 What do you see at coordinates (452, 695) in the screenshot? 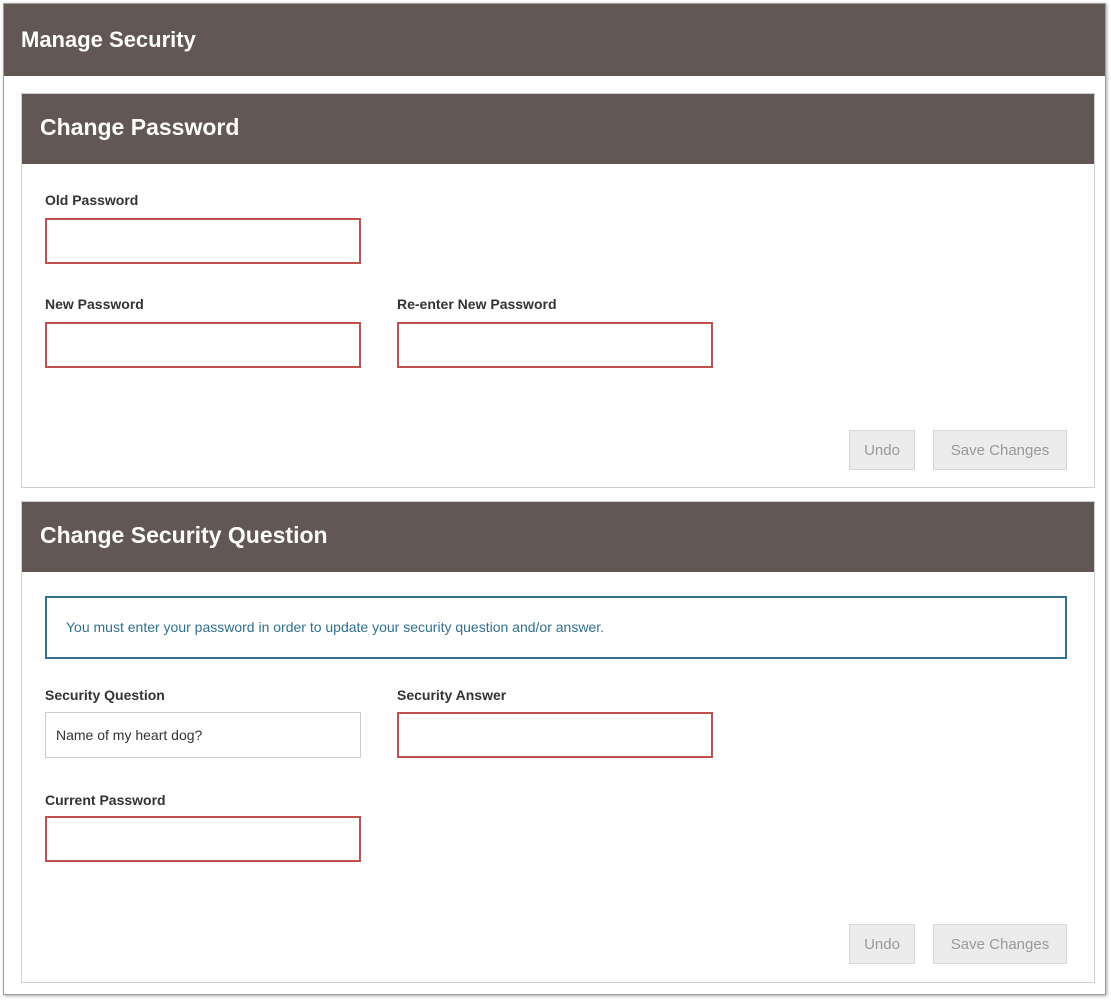
I see `security-answer-label: Security Answer` at bounding box center [452, 695].